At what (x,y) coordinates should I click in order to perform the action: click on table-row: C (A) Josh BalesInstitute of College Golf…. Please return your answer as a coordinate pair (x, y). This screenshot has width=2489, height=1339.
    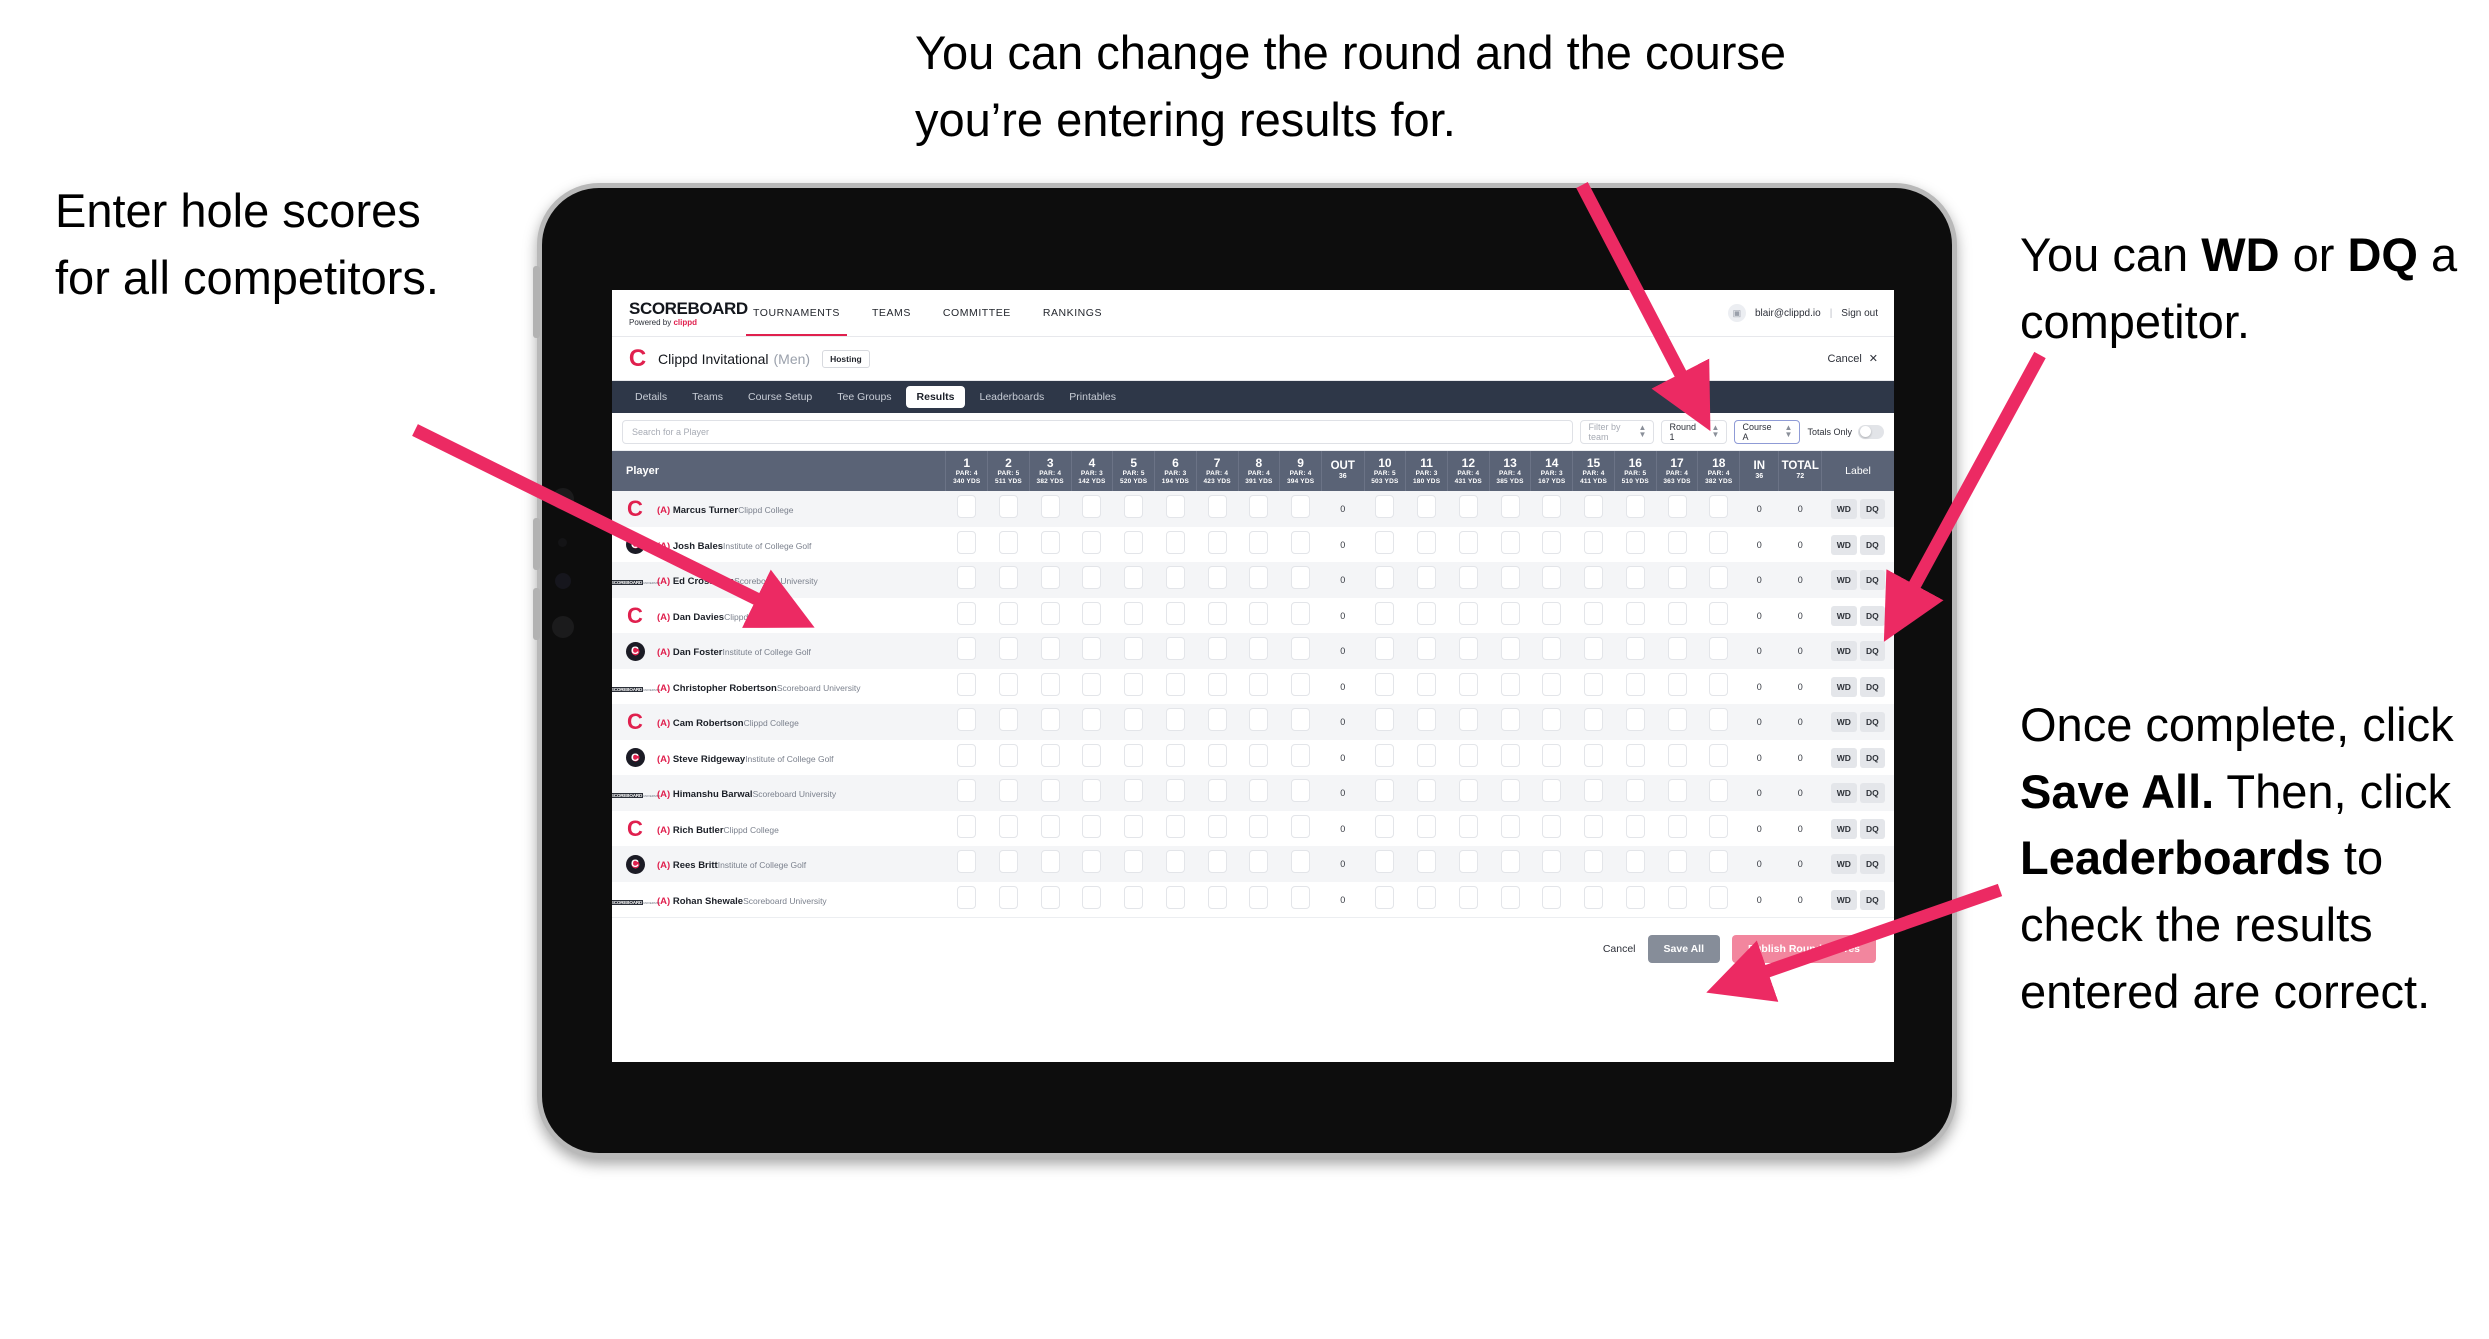
    Looking at the image, I should click on (1253, 544).